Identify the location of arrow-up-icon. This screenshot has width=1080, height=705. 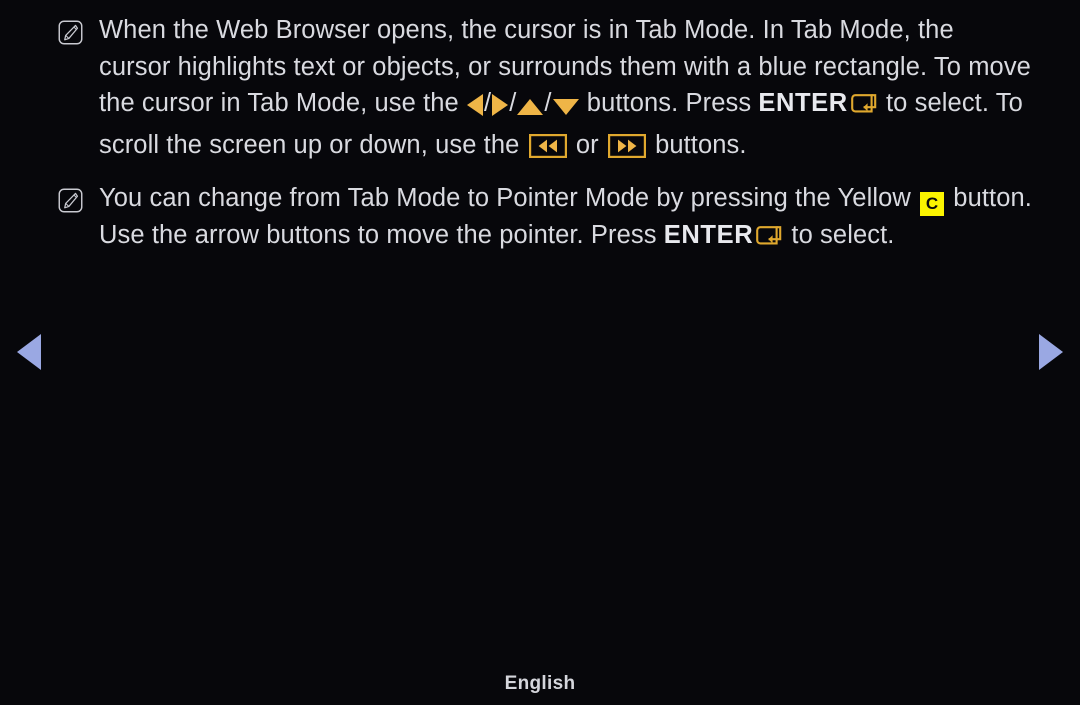
(530, 107).